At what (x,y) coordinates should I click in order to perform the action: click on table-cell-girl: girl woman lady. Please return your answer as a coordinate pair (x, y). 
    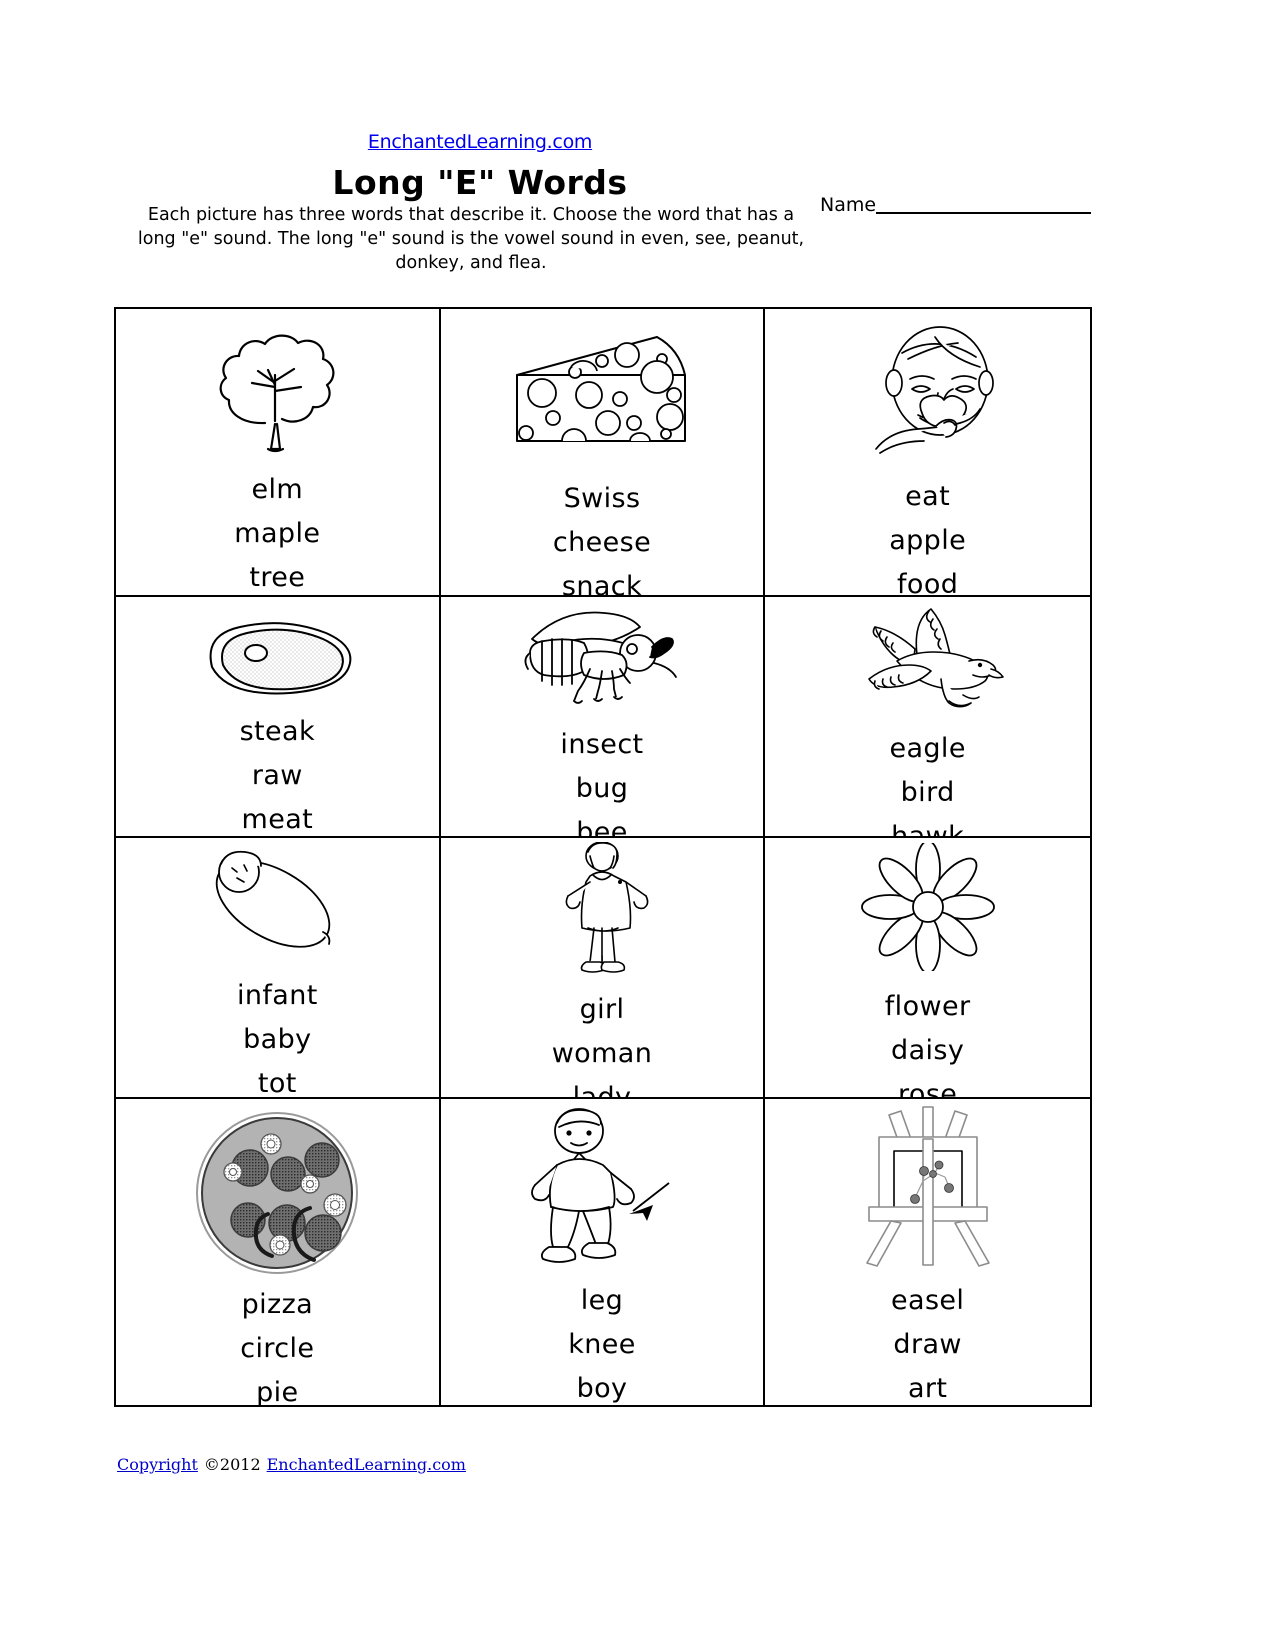
    Looking at the image, I should click on (603, 968).